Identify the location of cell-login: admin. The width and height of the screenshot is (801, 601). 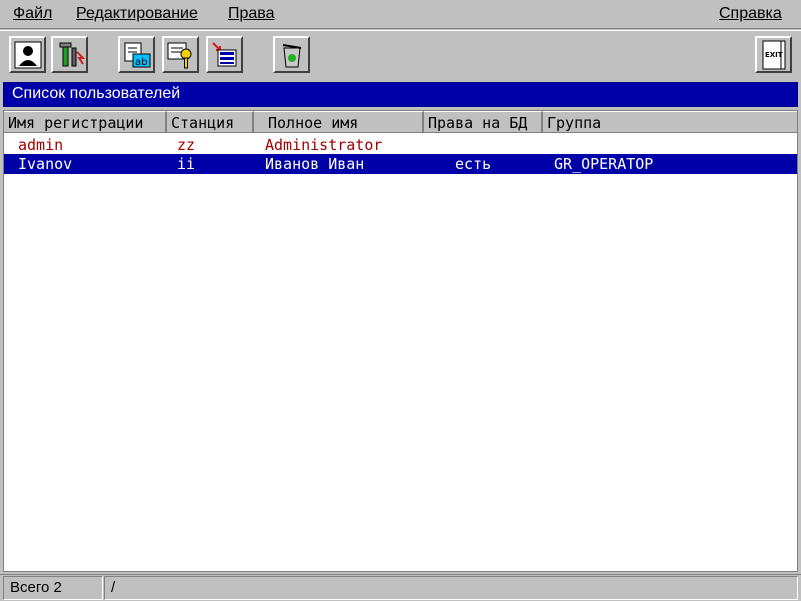
(41, 145).